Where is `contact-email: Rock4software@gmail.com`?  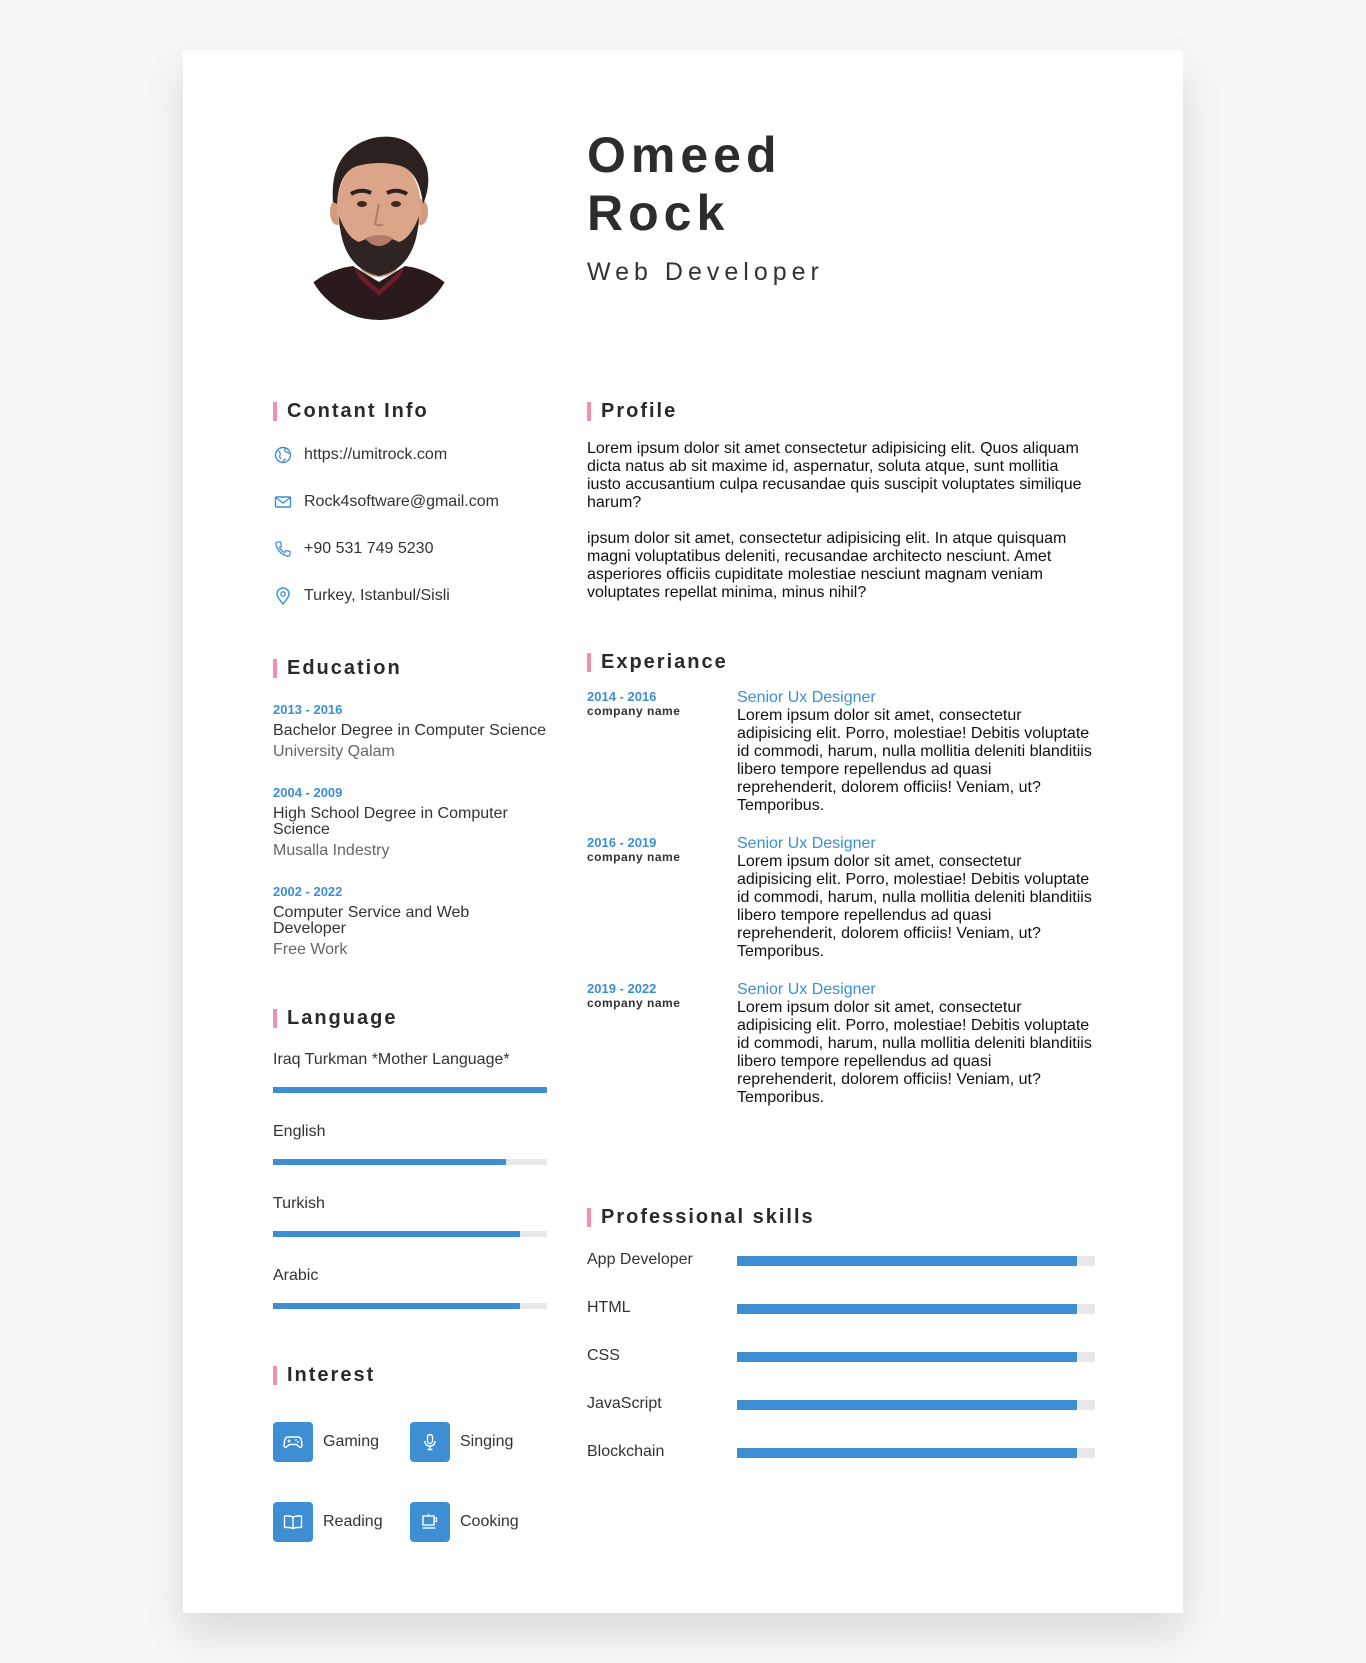 contact-email: Rock4software@gmail.com is located at coordinates (386, 502).